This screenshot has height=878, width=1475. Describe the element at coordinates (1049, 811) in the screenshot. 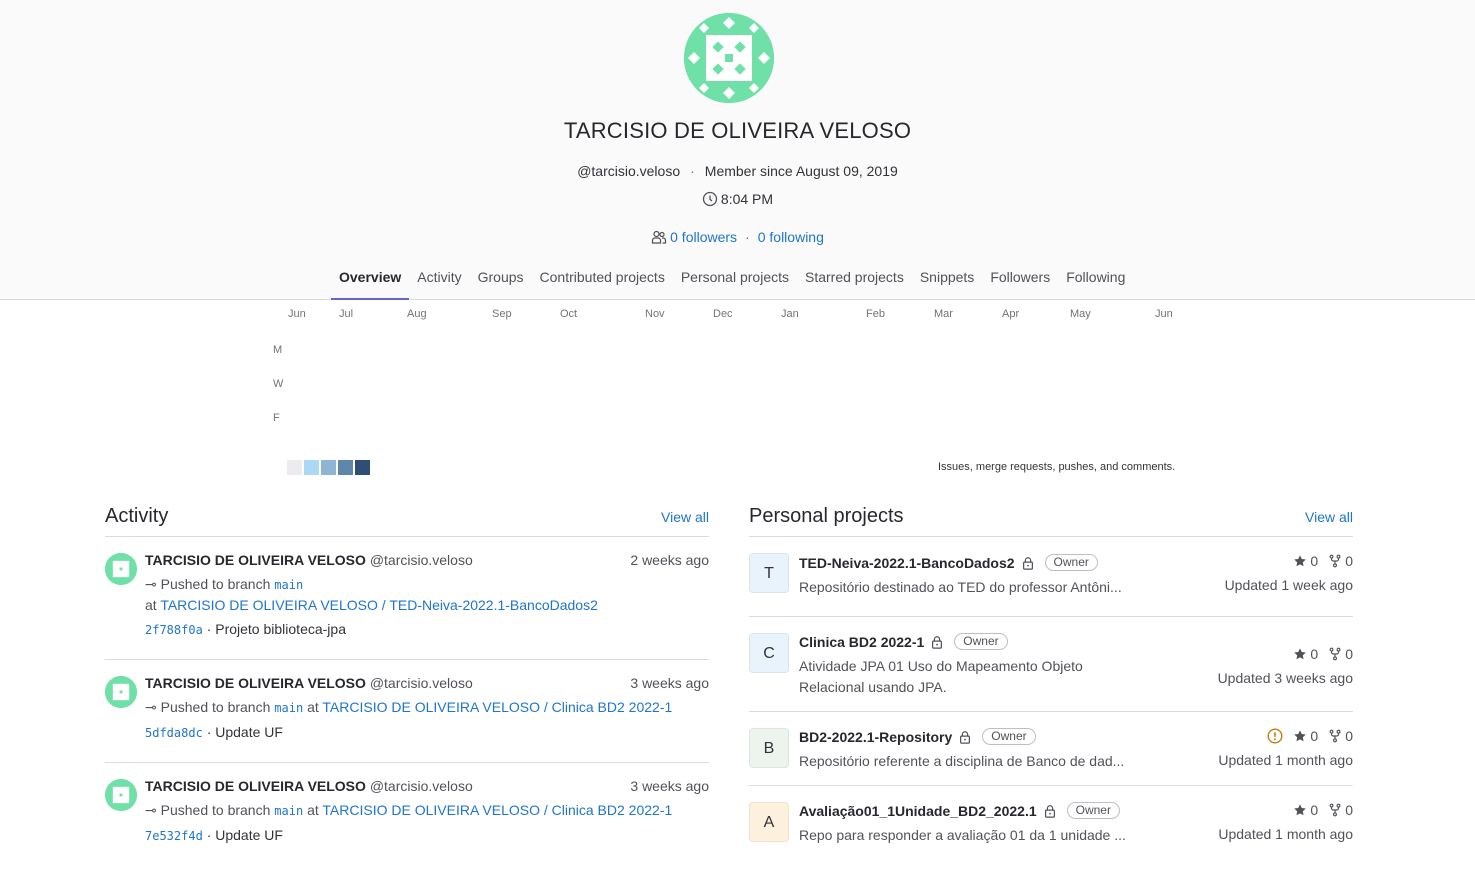

I see `lock-icon` at that location.